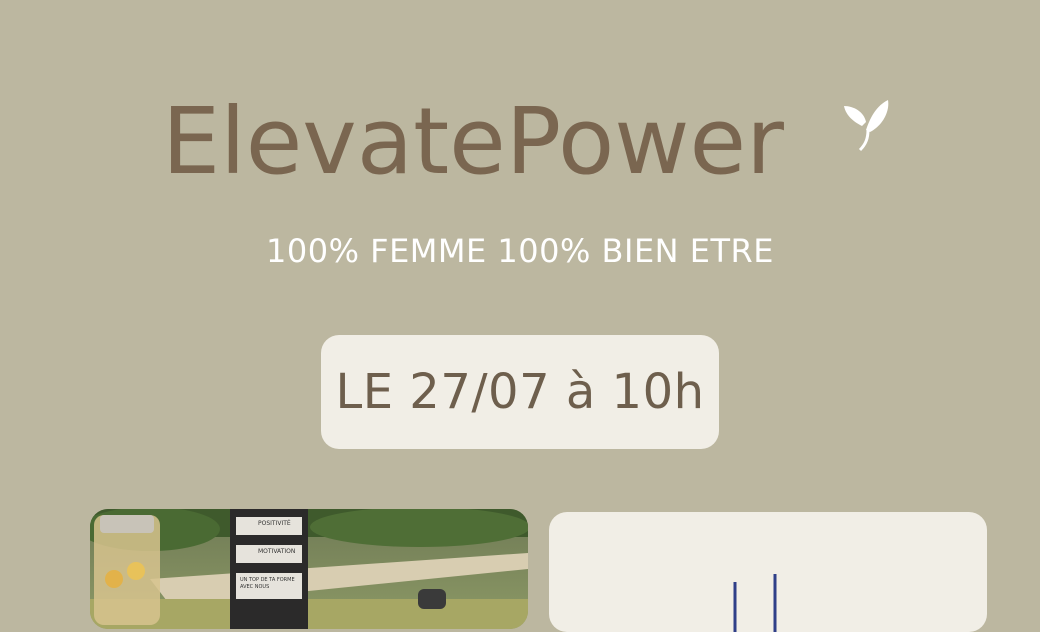 The height and width of the screenshot is (632, 1040). I want to click on tagline: 100% FEMME 100% BIEN ETRE, so click(520, 251).